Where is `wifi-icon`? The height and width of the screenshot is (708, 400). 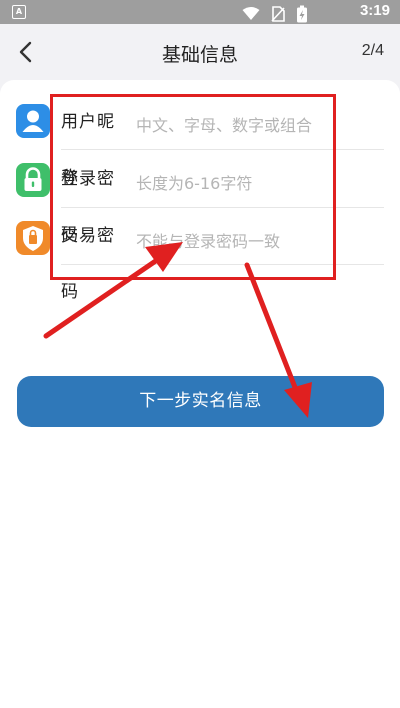 wifi-icon is located at coordinates (251, 13).